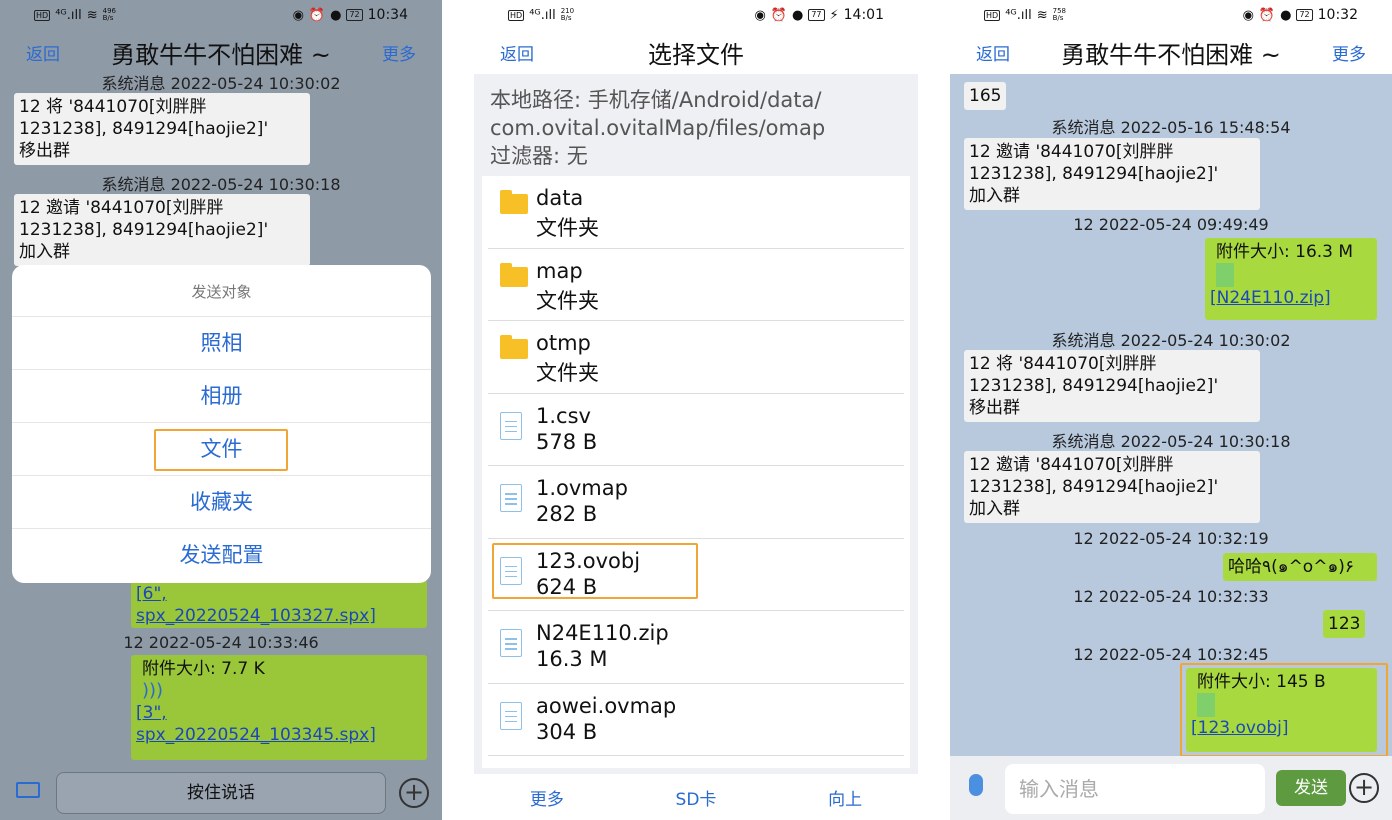 The width and height of the screenshot is (1392, 820). I want to click on up-button: 向上, so click(845, 797).